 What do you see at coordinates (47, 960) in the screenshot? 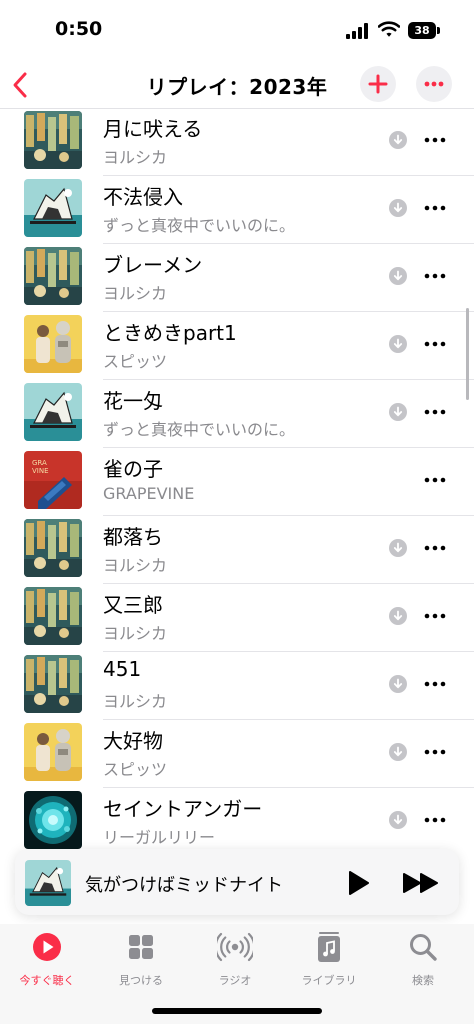
I see `tab-listen-now: 今すぐ聴く` at bounding box center [47, 960].